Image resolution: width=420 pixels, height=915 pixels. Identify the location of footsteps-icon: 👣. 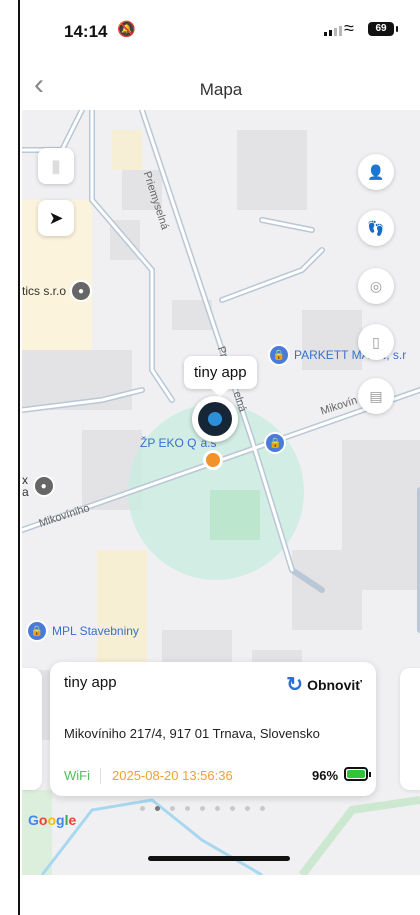
(376, 227).